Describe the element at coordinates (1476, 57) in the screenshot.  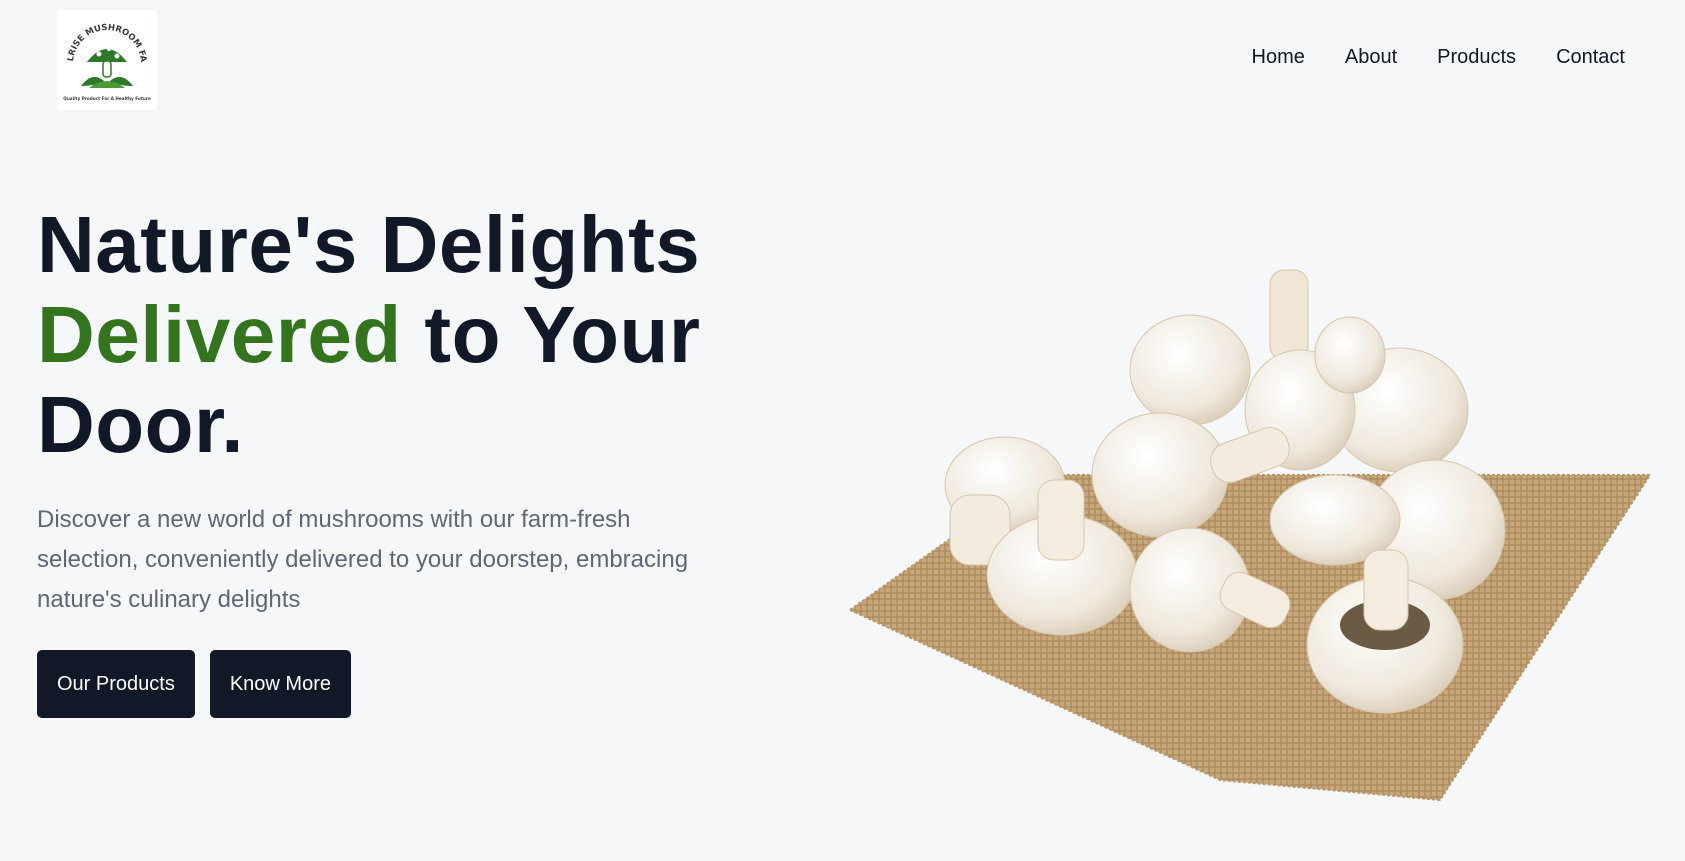
I see `nav-link-products: Products` at that location.